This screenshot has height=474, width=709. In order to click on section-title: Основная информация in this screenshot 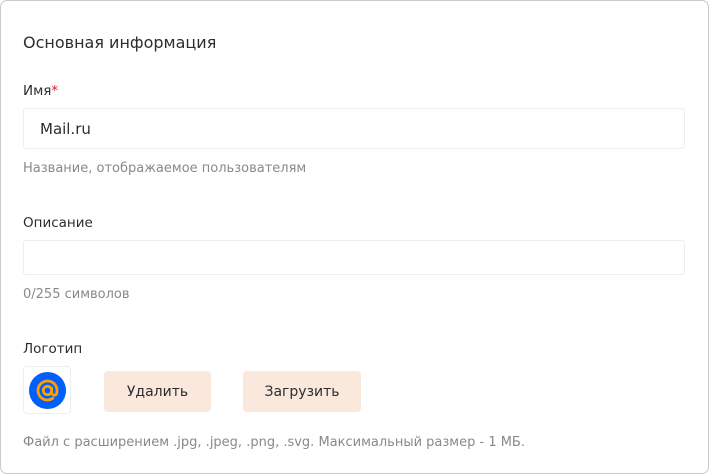, I will do `click(120, 42)`.